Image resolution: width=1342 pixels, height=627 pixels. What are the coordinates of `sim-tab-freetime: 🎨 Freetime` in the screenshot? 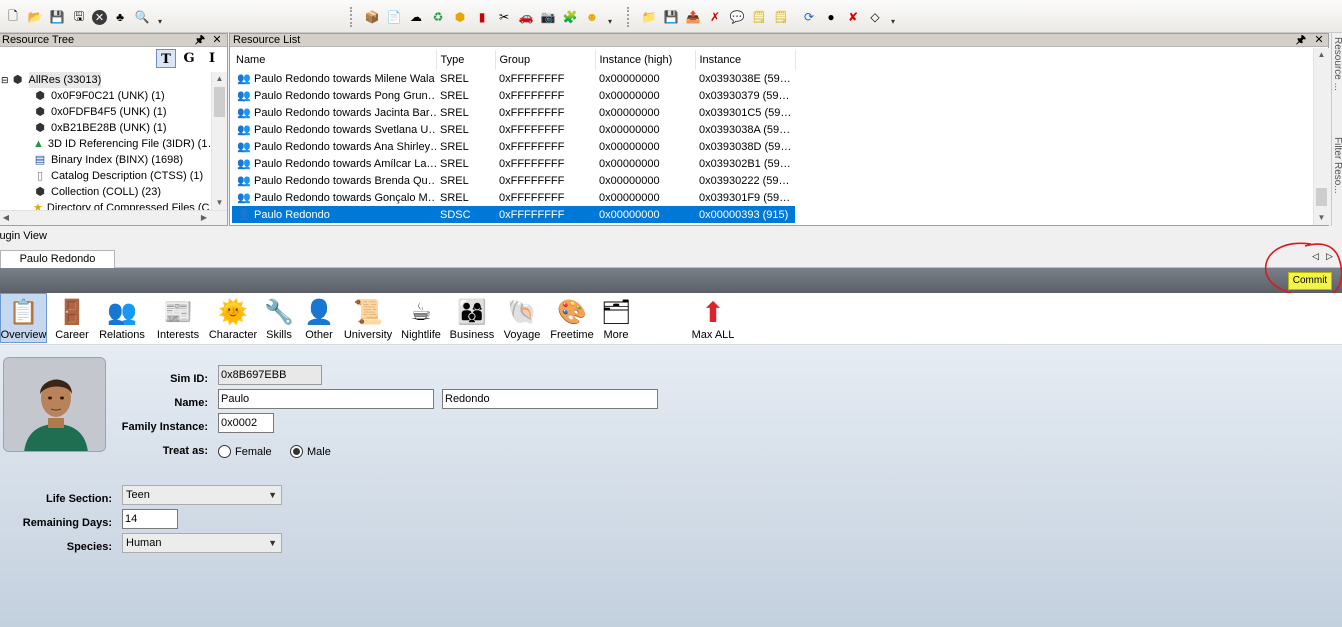 It's located at (572, 318).